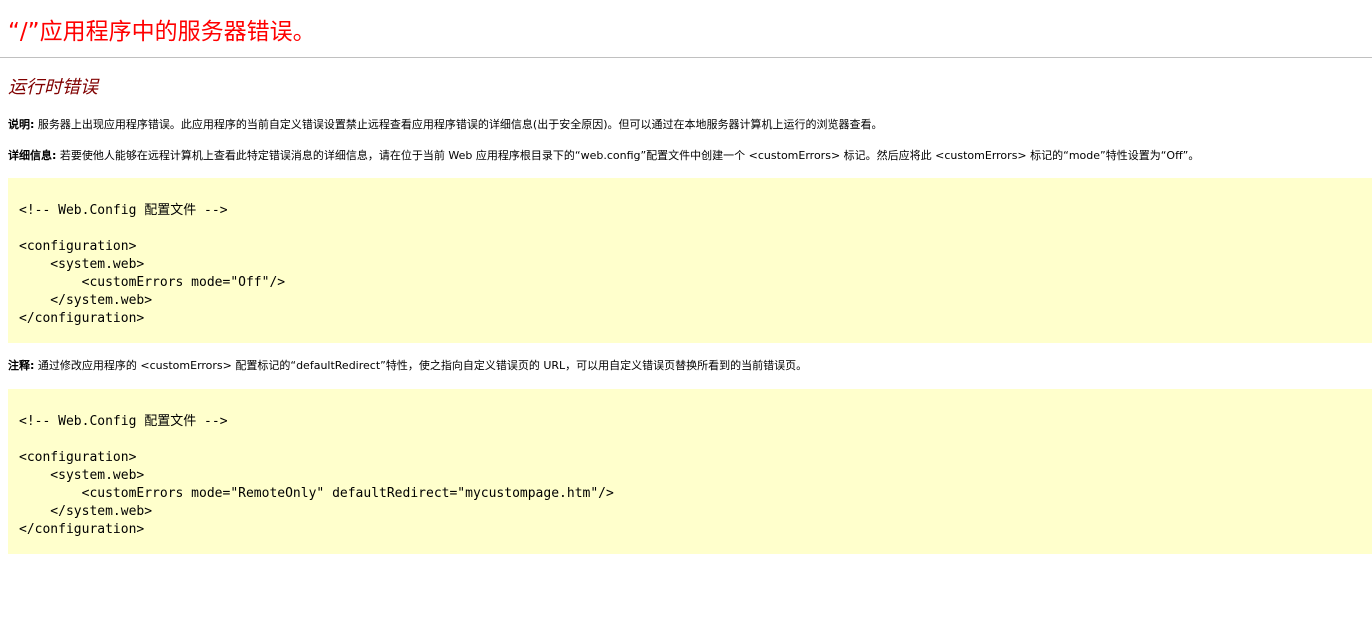  Describe the element at coordinates (21, 365) in the screenshot. I see `note-label: 注释:` at that location.